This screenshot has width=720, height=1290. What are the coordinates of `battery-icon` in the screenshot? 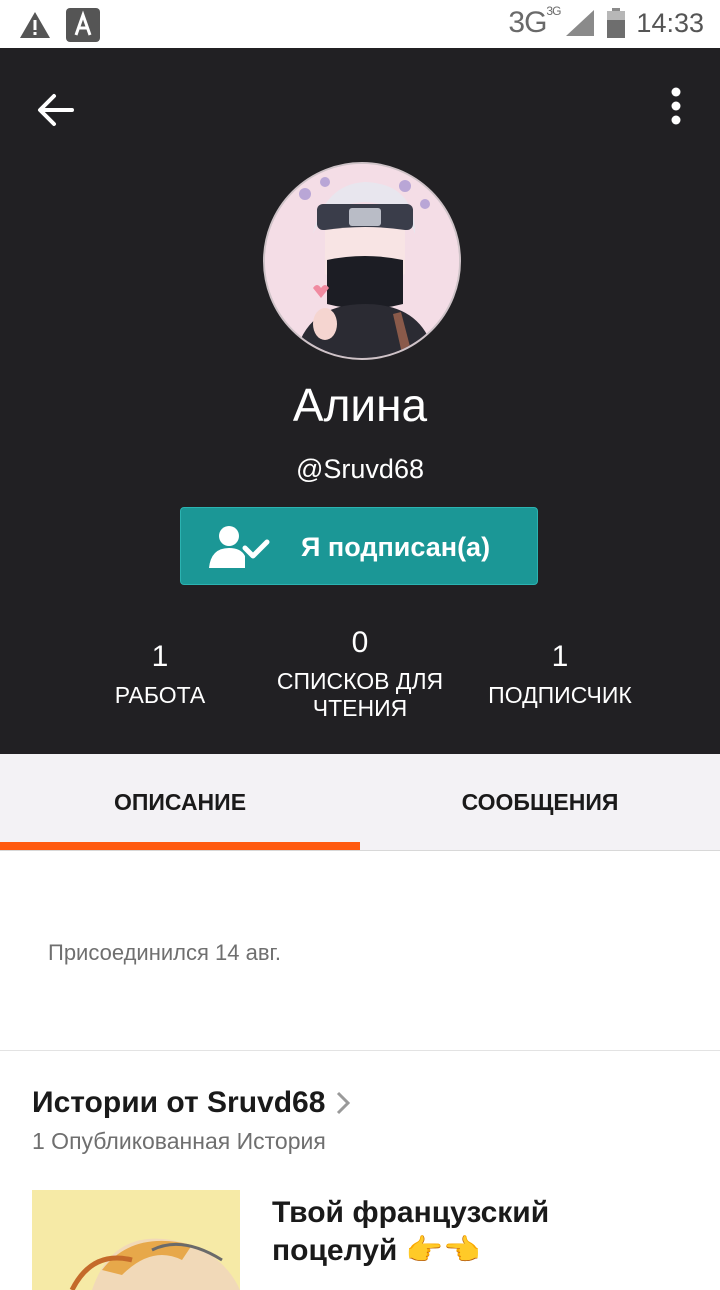 It's located at (616, 23).